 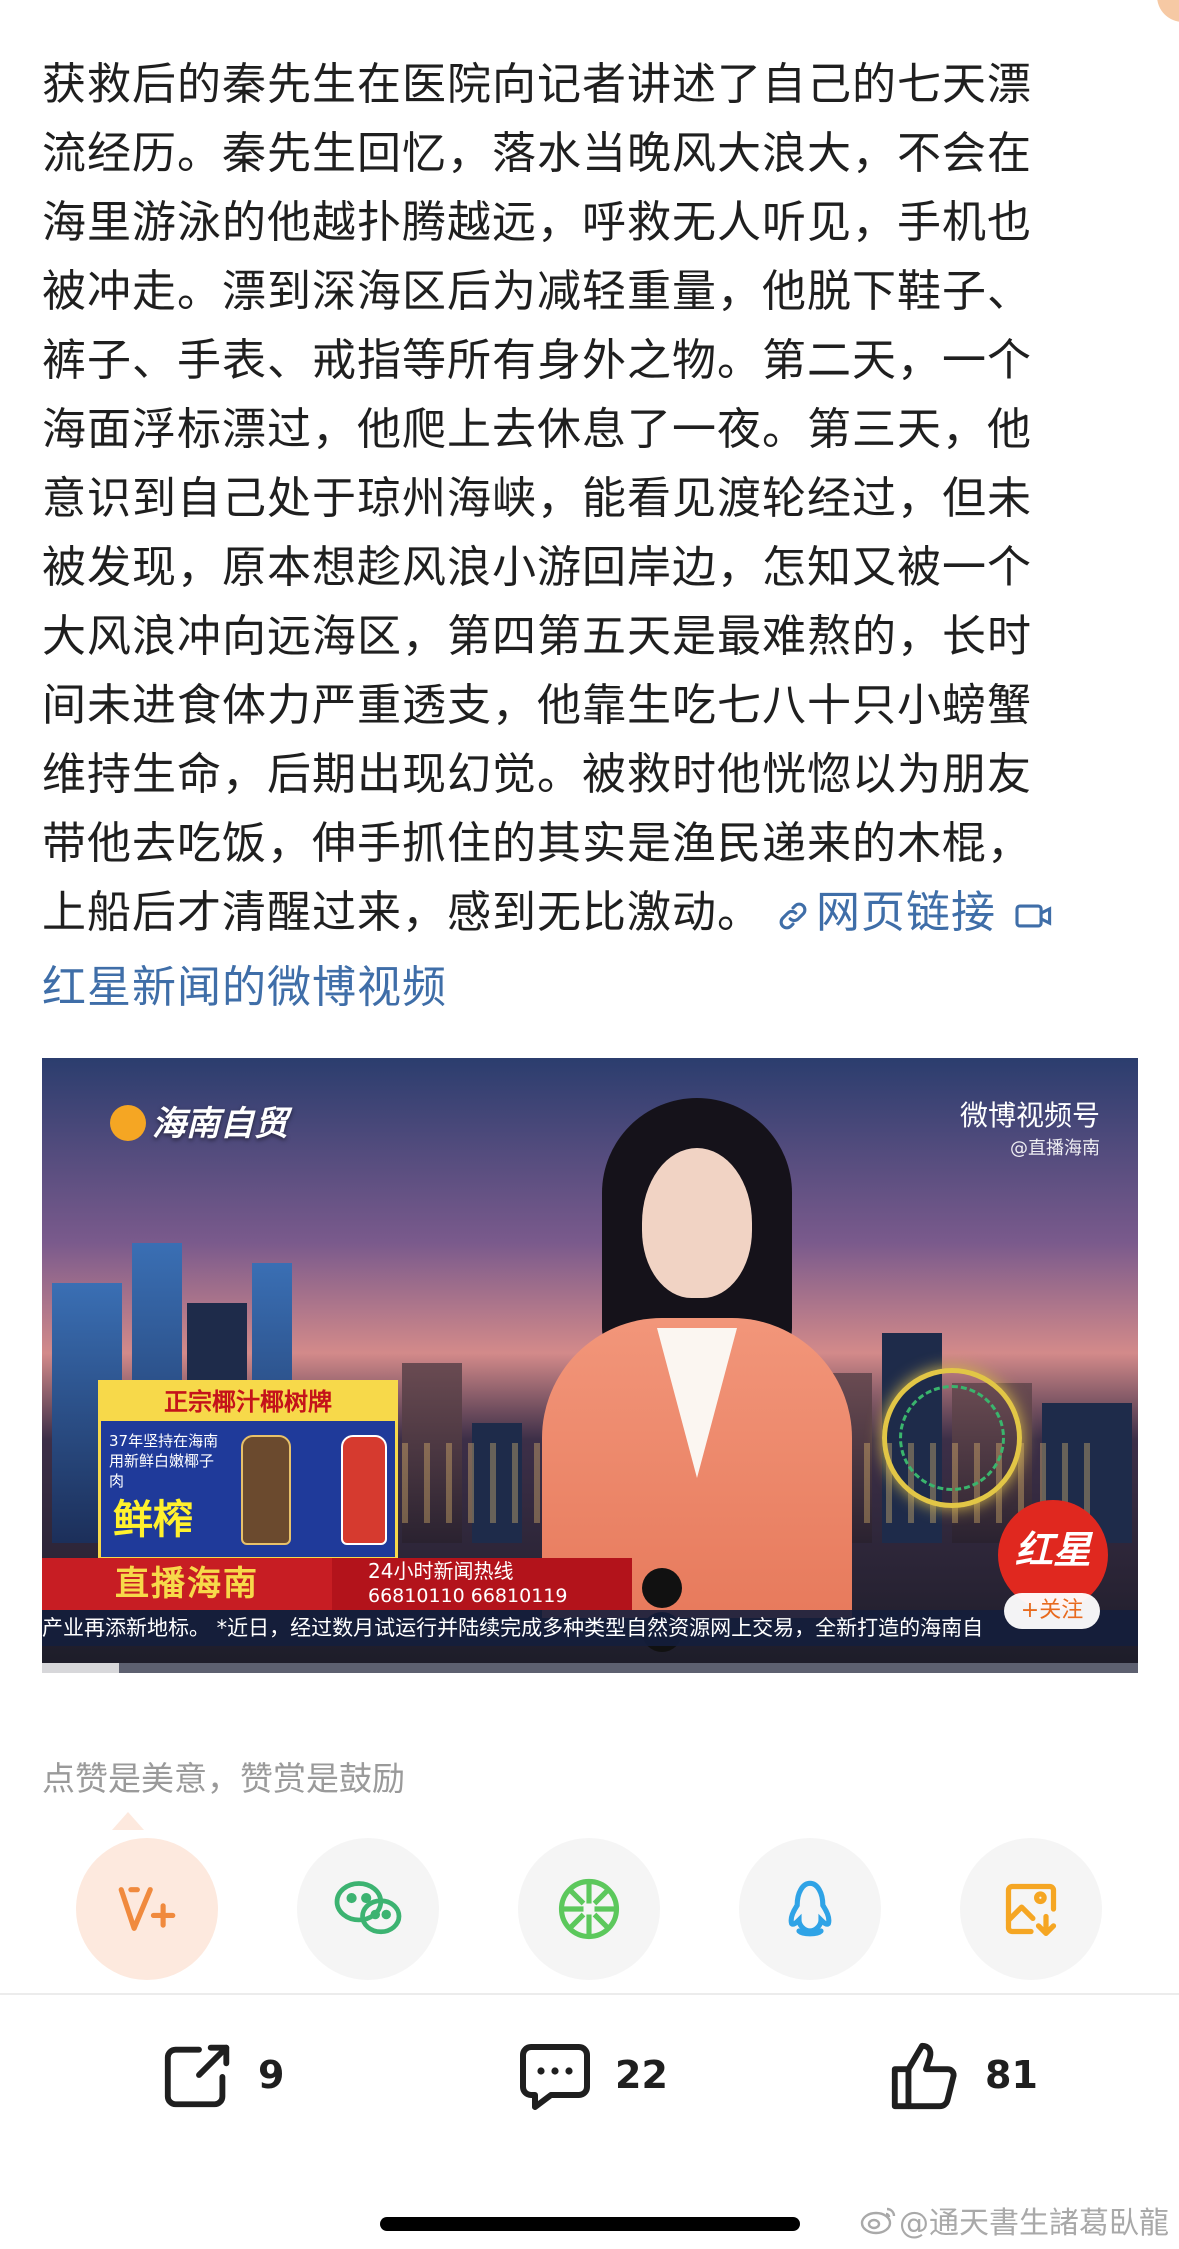 What do you see at coordinates (153, 1520) in the screenshot?
I see `ad-headline: 鲜榨` at bounding box center [153, 1520].